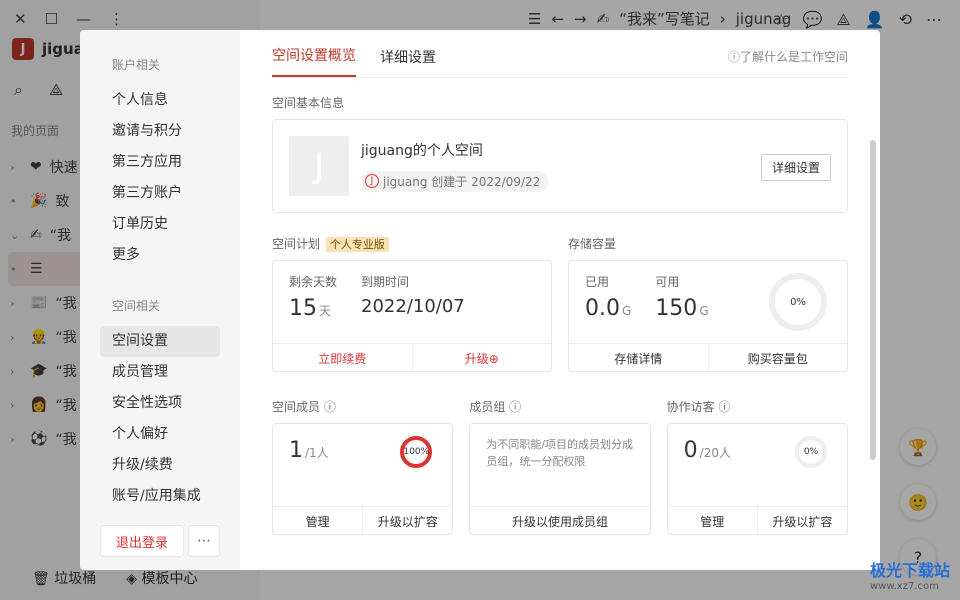  Describe the element at coordinates (413, 306) in the screenshot. I see `expire-value: 2022/10/07` at that location.